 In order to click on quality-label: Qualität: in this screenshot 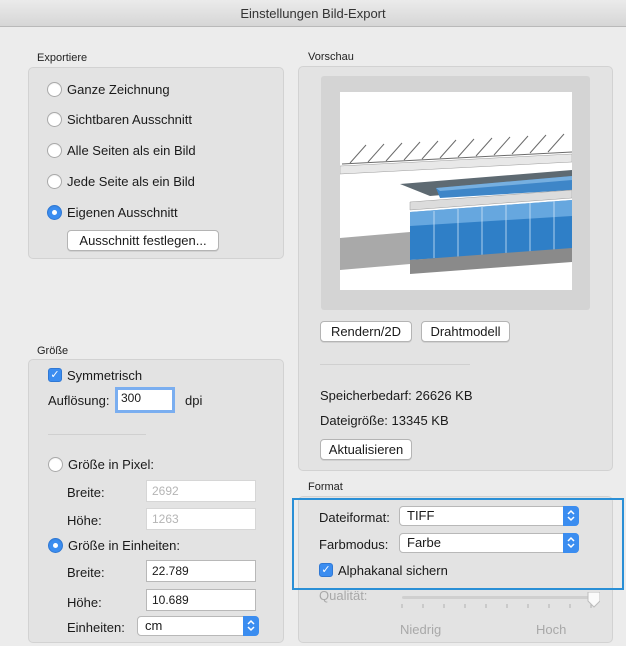, I will do `click(343, 595)`.